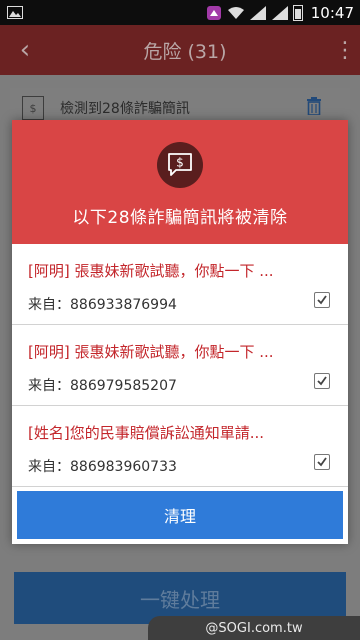 This screenshot has width=360, height=640. What do you see at coordinates (185, 51) in the screenshot?
I see `page-title: 危险 (31)` at bounding box center [185, 51].